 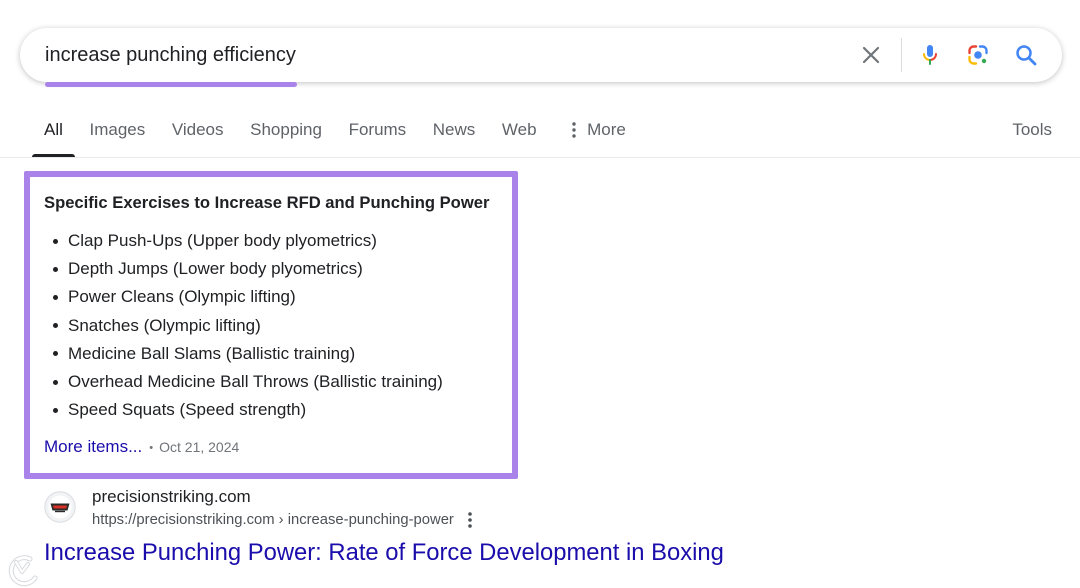 What do you see at coordinates (519, 131) in the screenshot?
I see `tab-web: Web` at bounding box center [519, 131].